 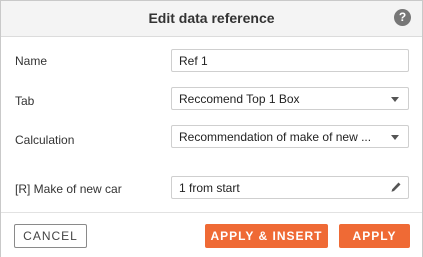 I want to click on tab-select-value: Reccomend Top 1 Box, so click(x=239, y=99).